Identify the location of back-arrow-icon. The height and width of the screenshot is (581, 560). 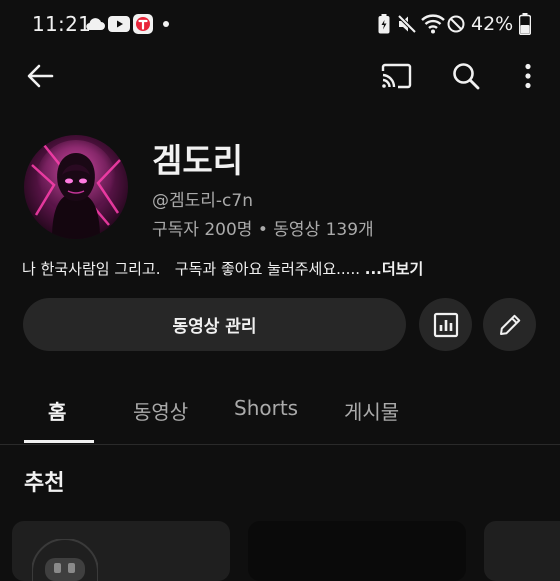
(40, 76).